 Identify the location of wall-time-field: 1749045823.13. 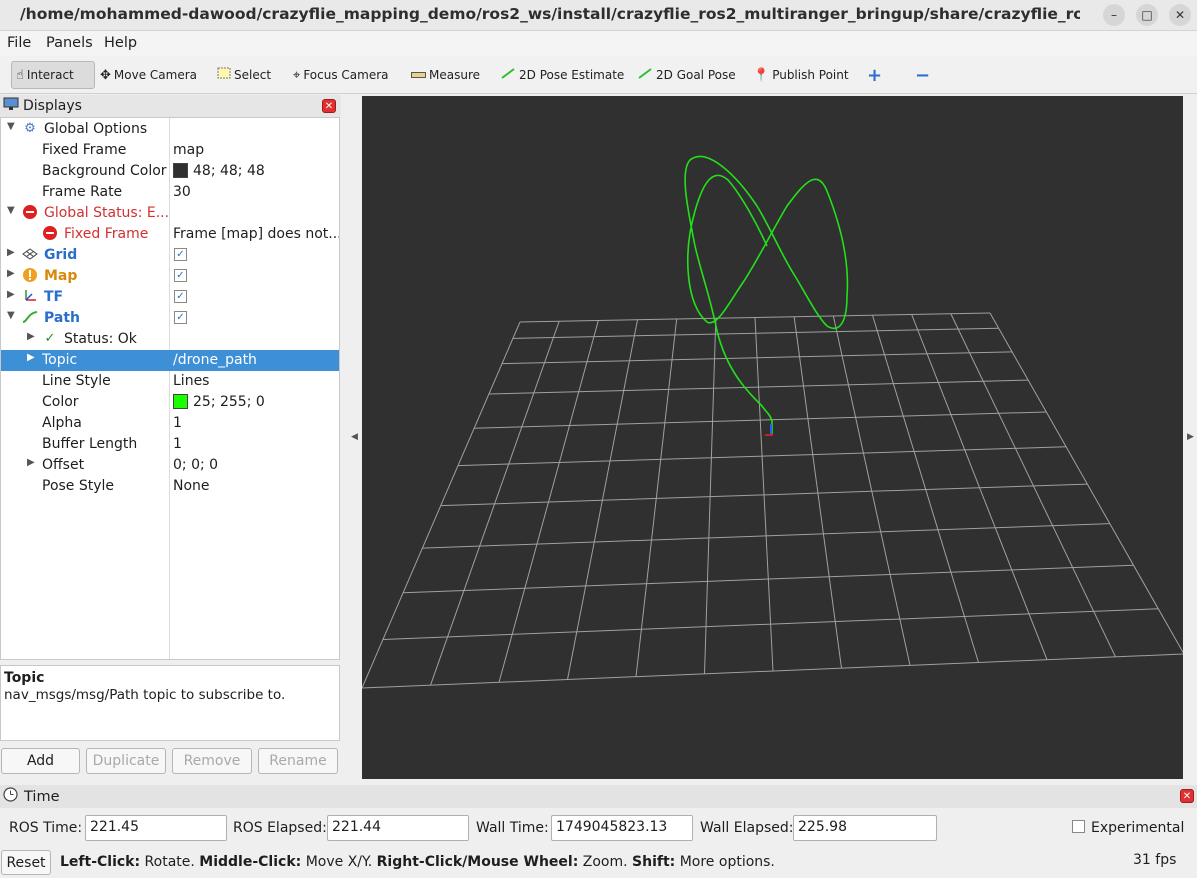
(622, 828).